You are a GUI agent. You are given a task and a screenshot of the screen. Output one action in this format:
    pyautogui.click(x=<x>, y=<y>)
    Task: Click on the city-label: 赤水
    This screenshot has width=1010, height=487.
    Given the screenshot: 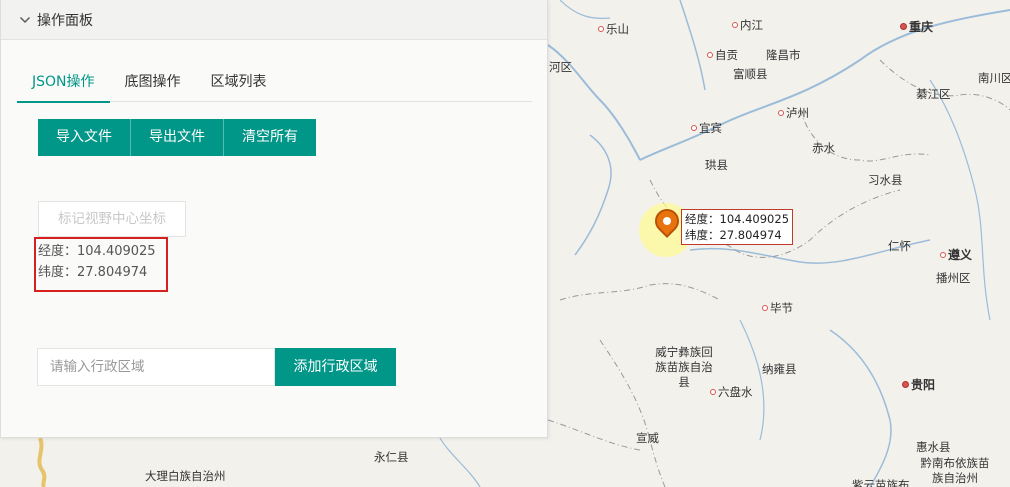 What is the action you would take?
    pyautogui.click(x=823, y=148)
    